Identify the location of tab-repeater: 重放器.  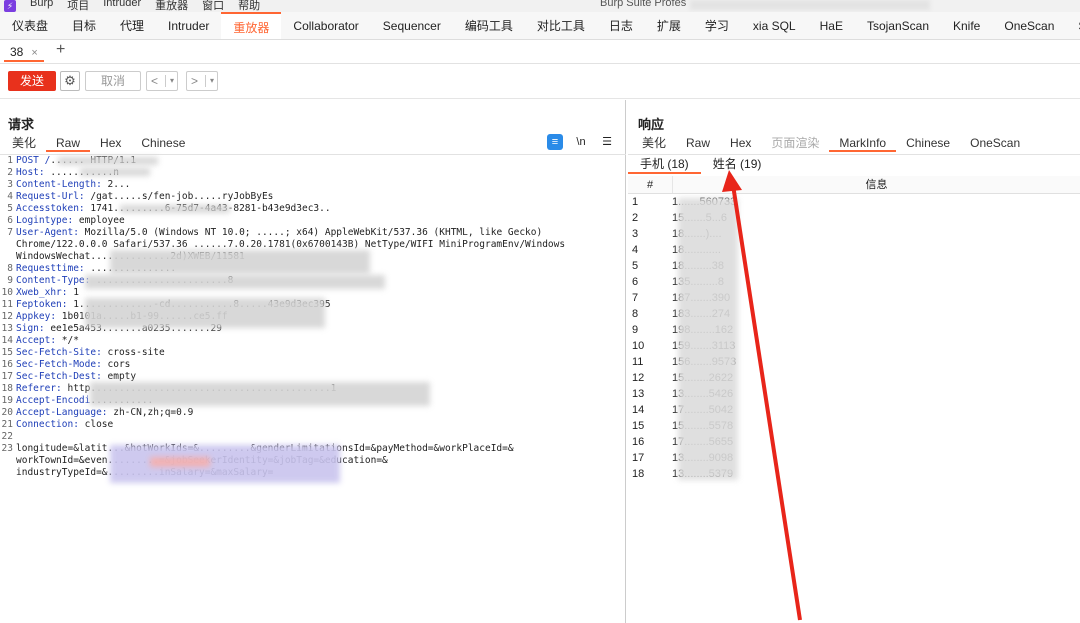
(251, 25).